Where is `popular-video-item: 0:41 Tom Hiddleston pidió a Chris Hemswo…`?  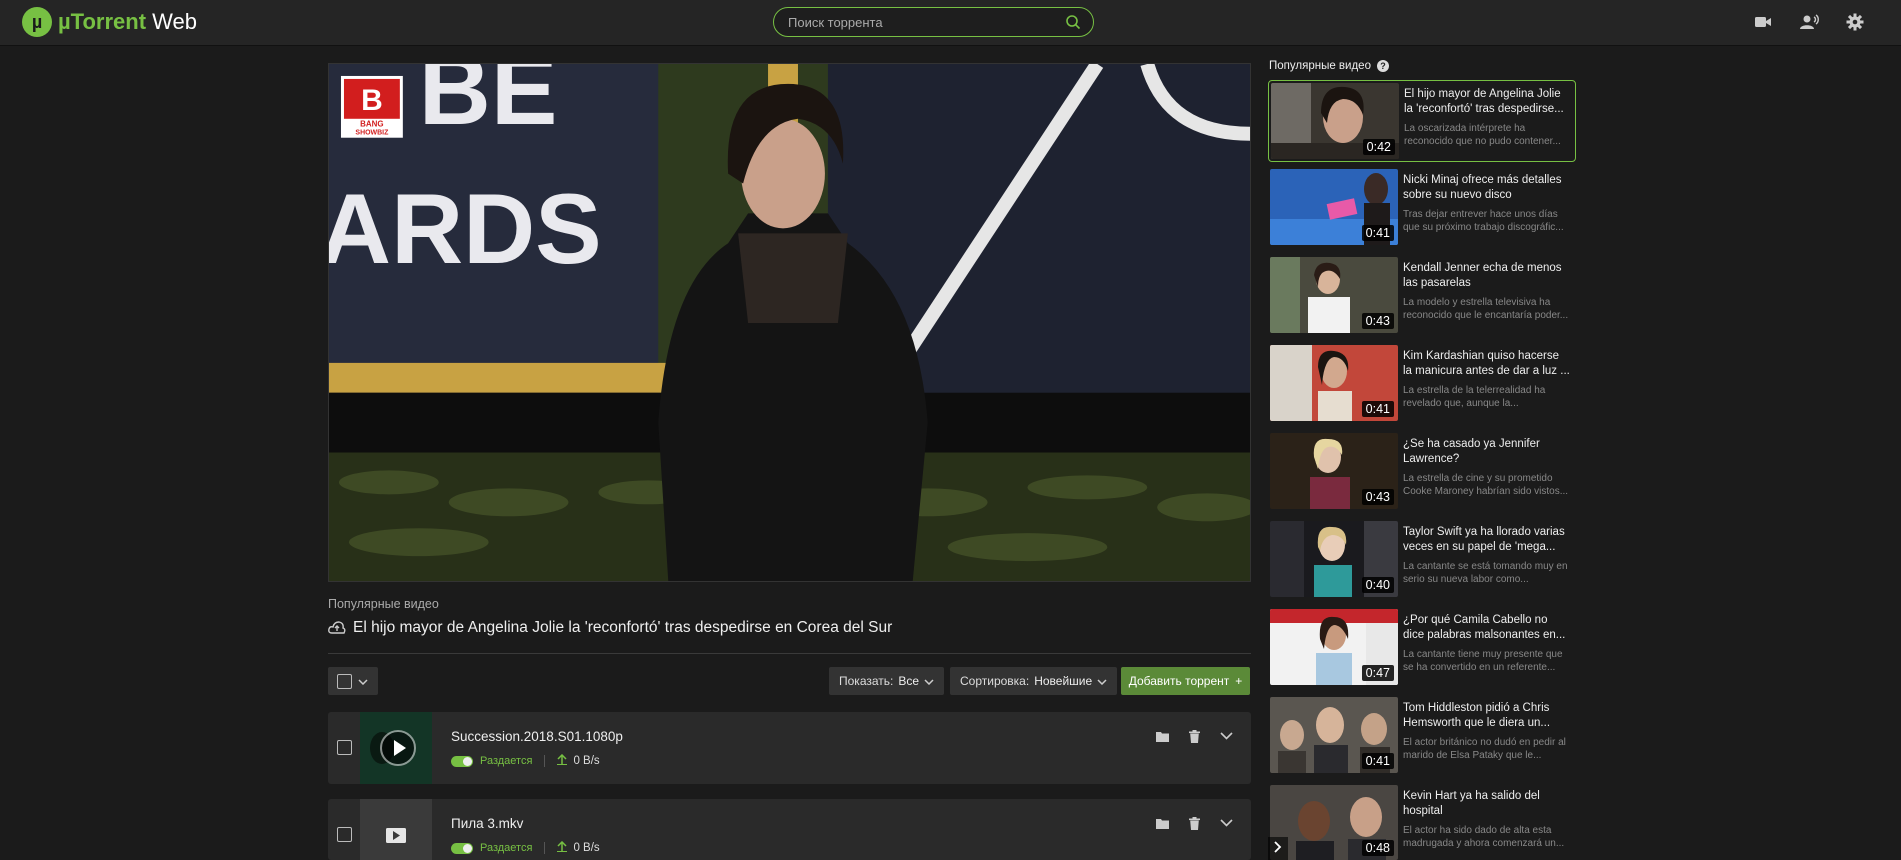 popular-video-item: 0:41 Tom Hiddleston pidió a Chris Hemswo… is located at coordinates (1422, 736).